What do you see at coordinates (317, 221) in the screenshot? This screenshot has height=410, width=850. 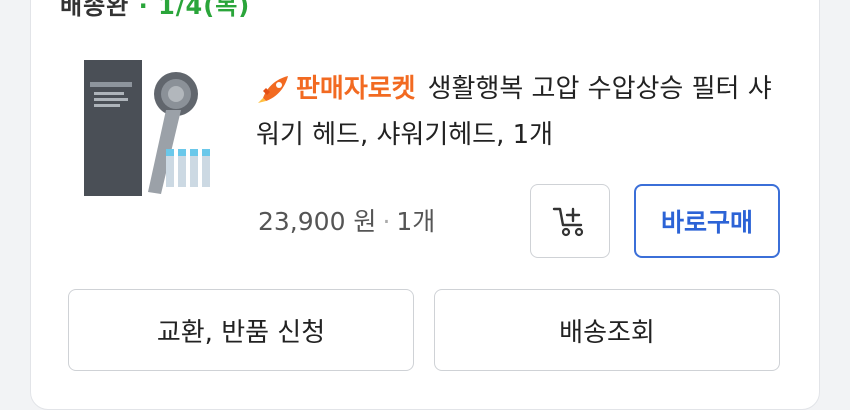 I see `product-price: 23,900 원` at bounding box center [317, 221].